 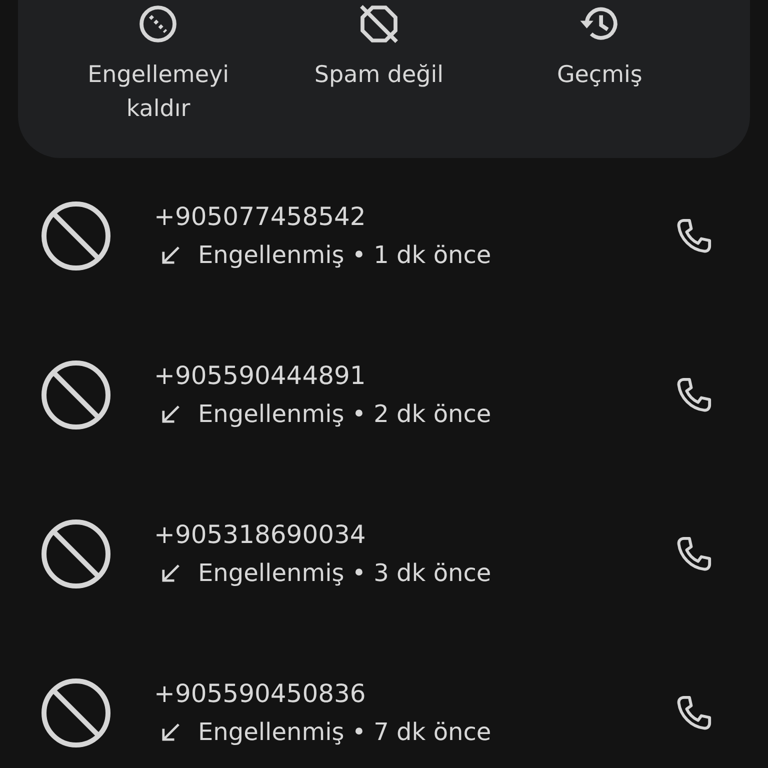 What do you see at coordinates (599, 47) in the screenshot?
I see `action-button: Geçmiş` at bounding box center [599, 47].